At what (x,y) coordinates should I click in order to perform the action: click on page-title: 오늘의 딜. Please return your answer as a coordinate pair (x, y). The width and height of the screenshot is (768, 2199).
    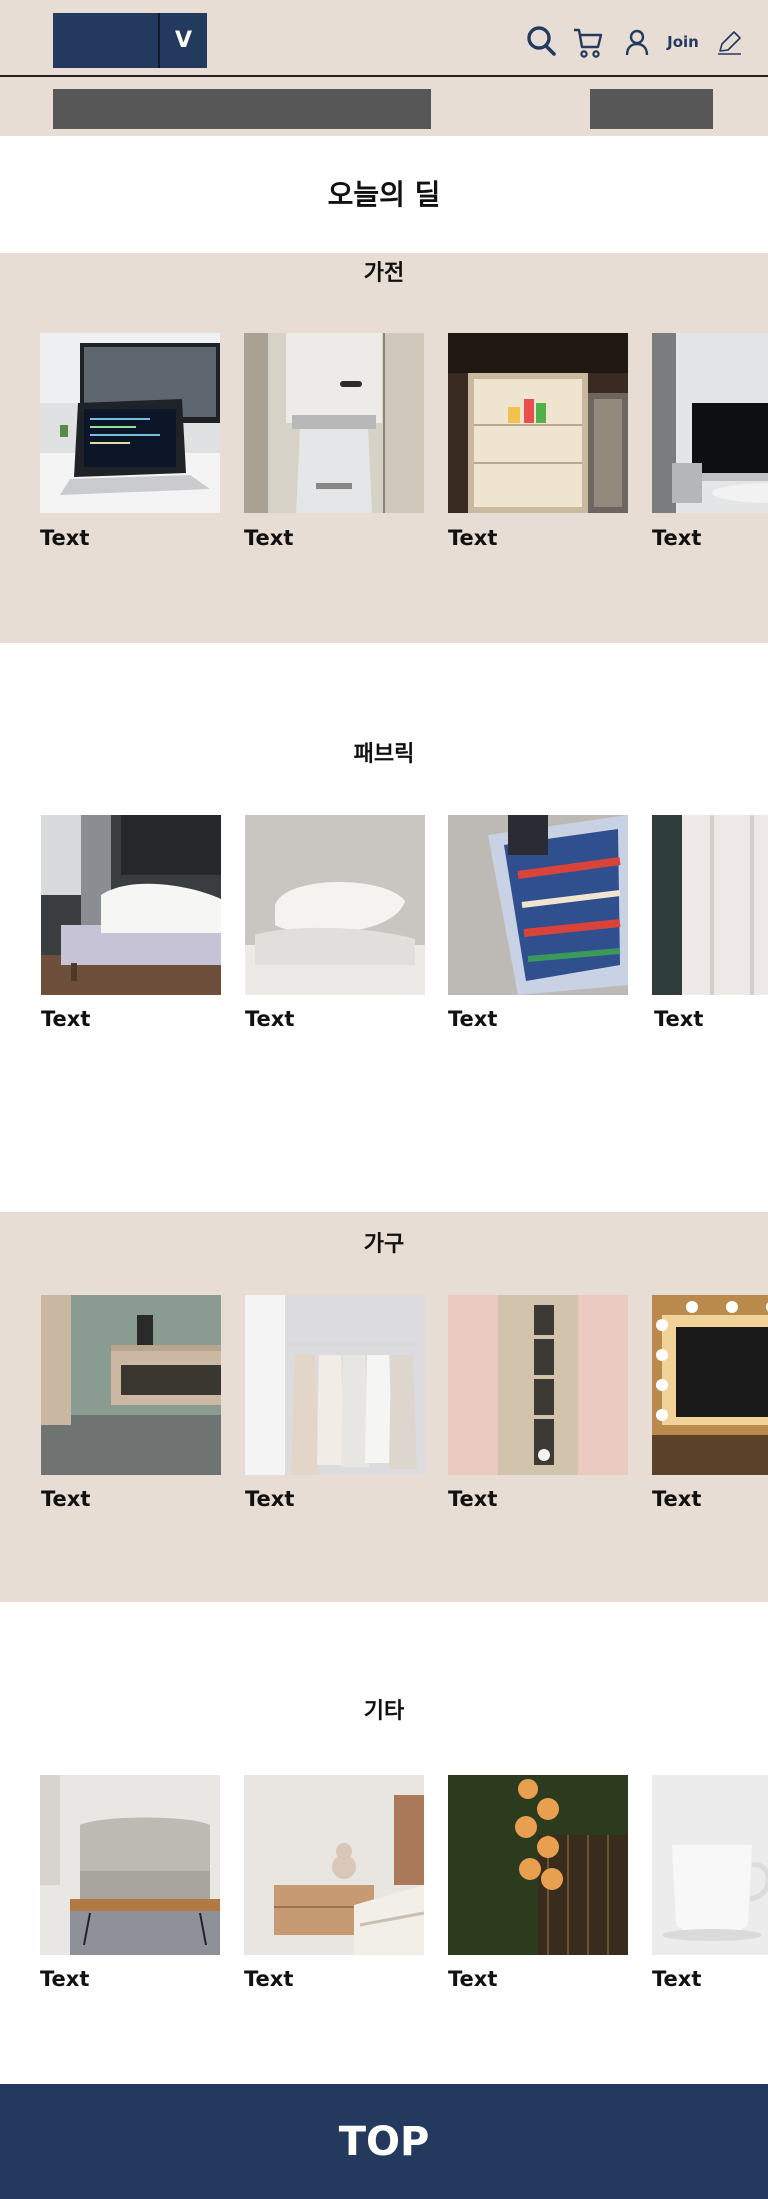
    Looking at the image, I should click on (384, 194).